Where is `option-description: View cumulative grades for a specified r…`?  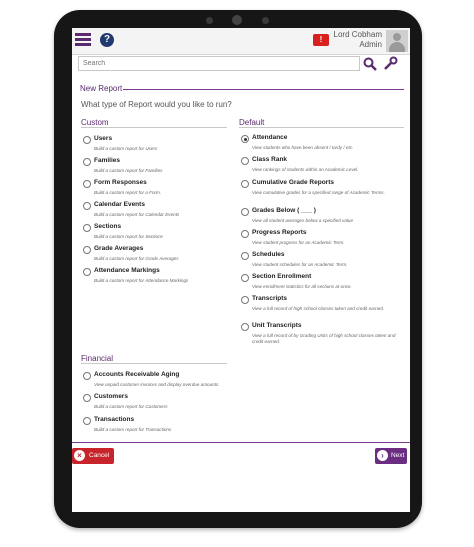
option-description: View cumulative grades for a specified r… is located at coordinates (318, 192).